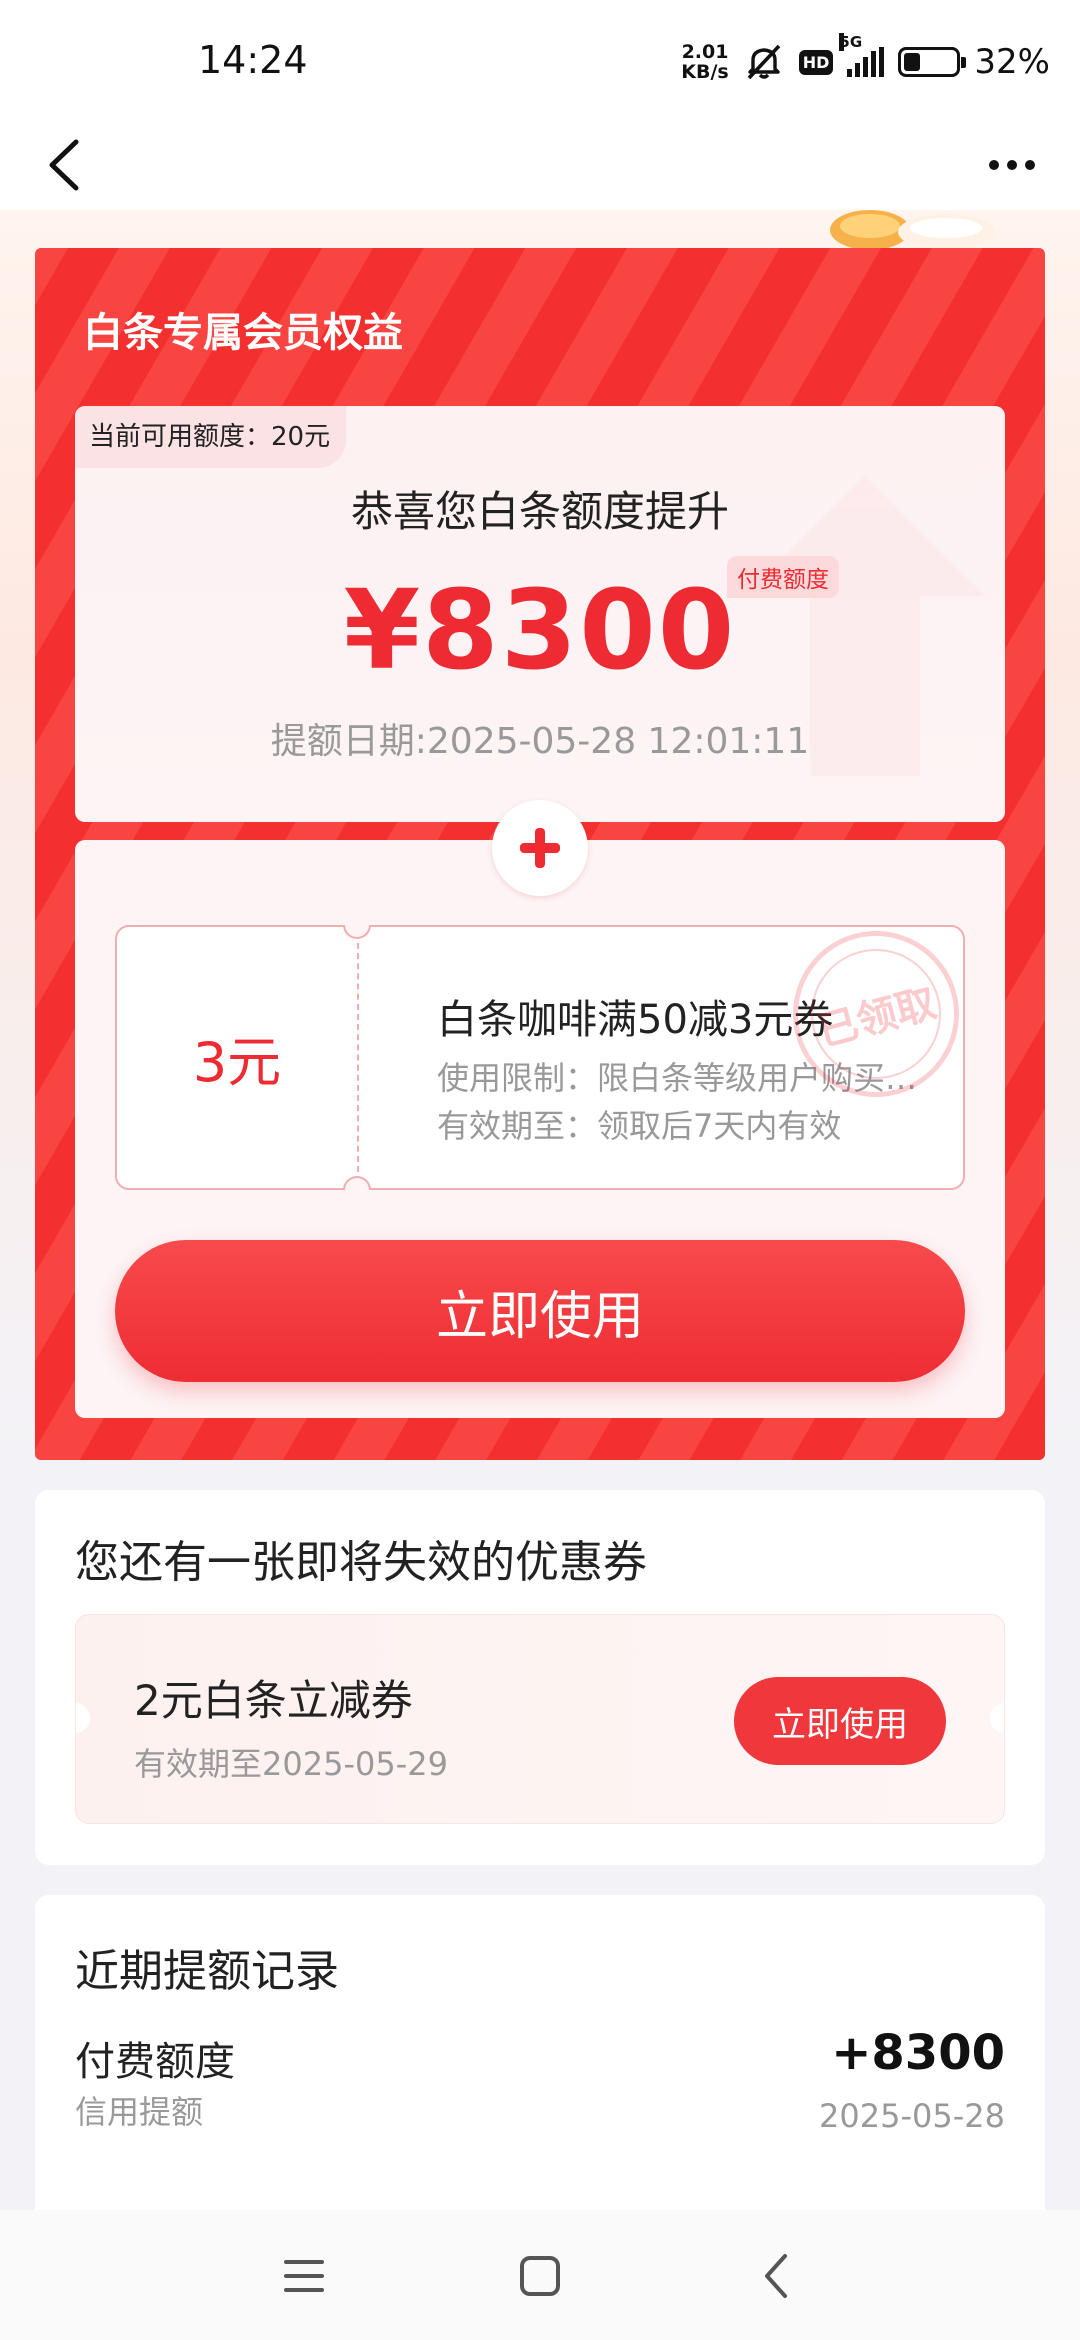  I want to click on record-type: 信用提额, so click(139, 2112).